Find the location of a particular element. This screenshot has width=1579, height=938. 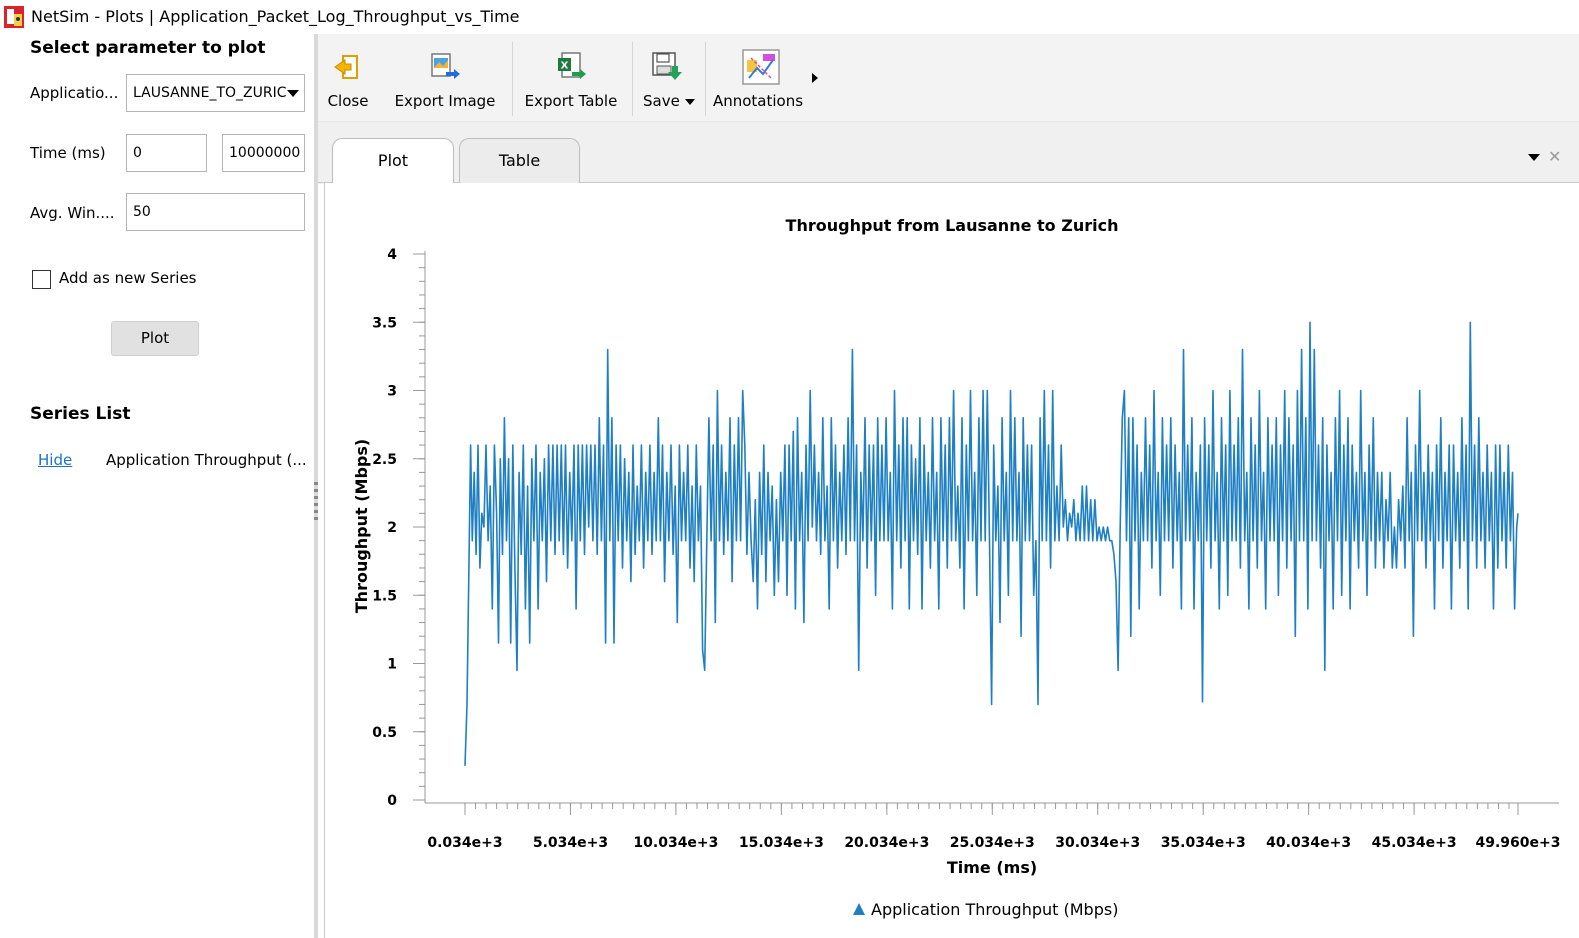

x-tick-label: 45.034e+3 is located at coordinates (1414, 843).